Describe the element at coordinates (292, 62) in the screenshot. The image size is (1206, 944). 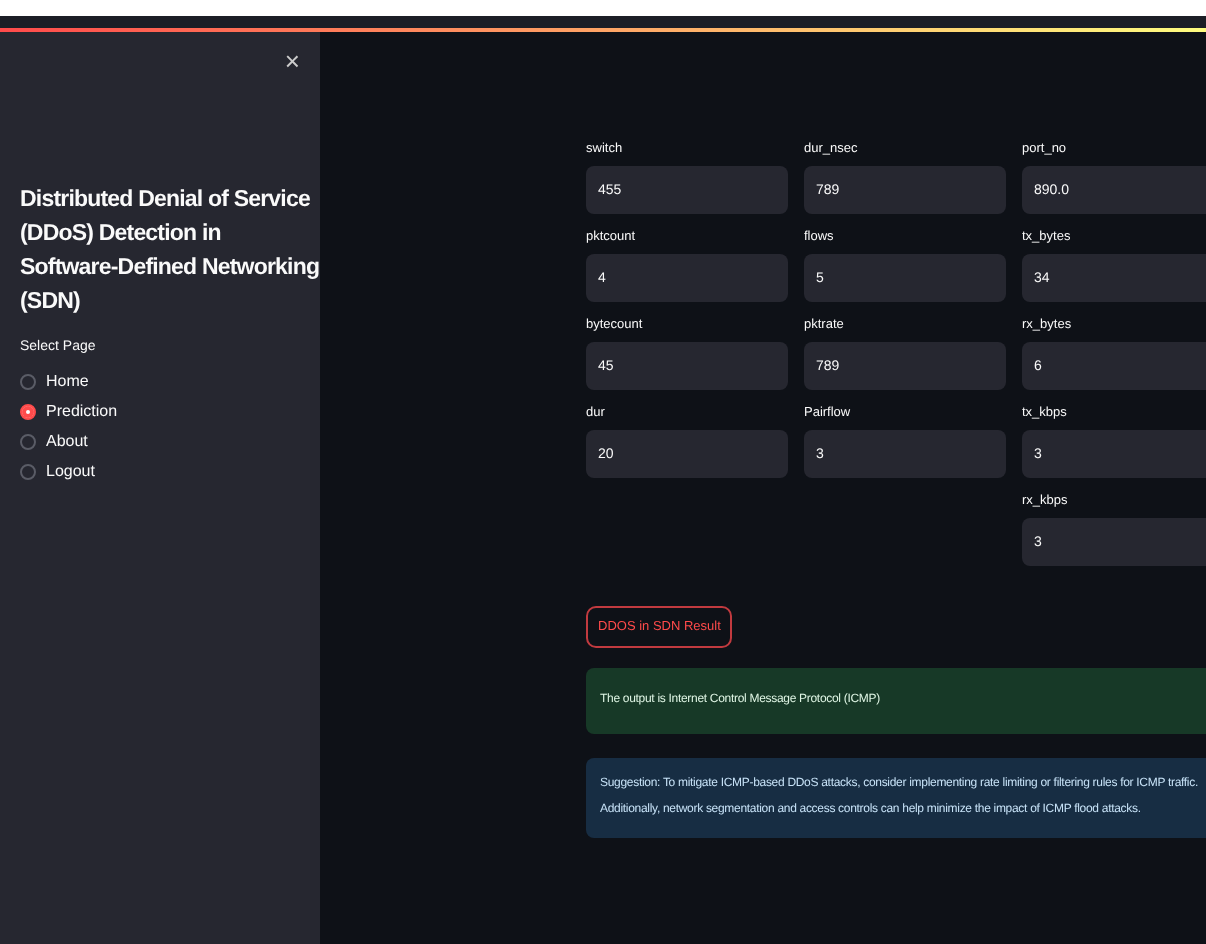
I see `close-button: ×` at that location.